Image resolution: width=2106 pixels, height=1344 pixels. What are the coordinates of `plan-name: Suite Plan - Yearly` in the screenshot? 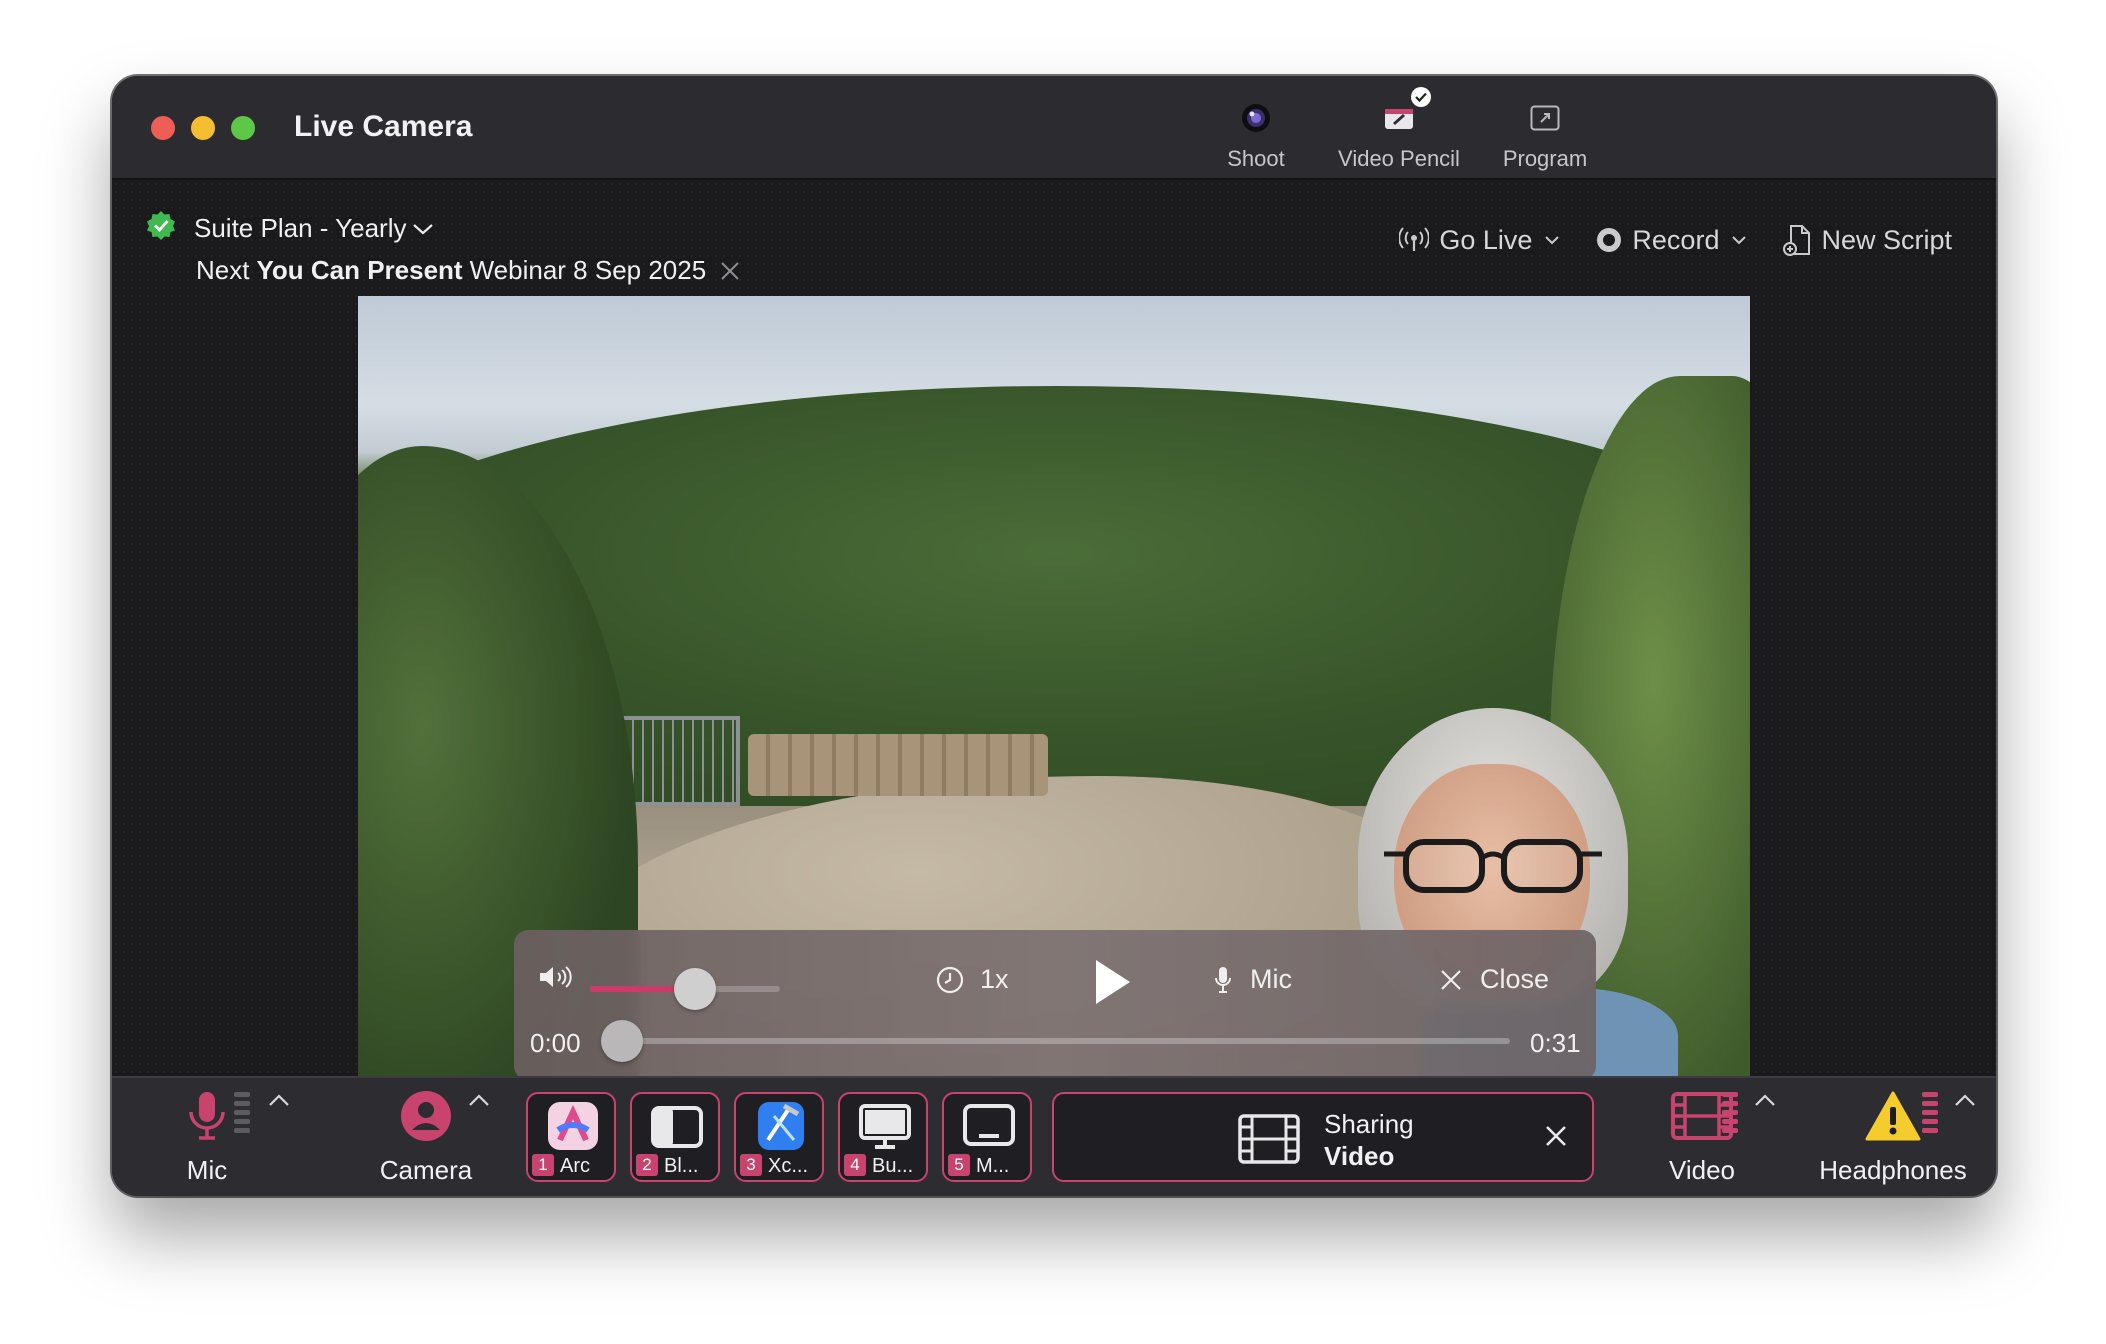 It's located at (300, 228).